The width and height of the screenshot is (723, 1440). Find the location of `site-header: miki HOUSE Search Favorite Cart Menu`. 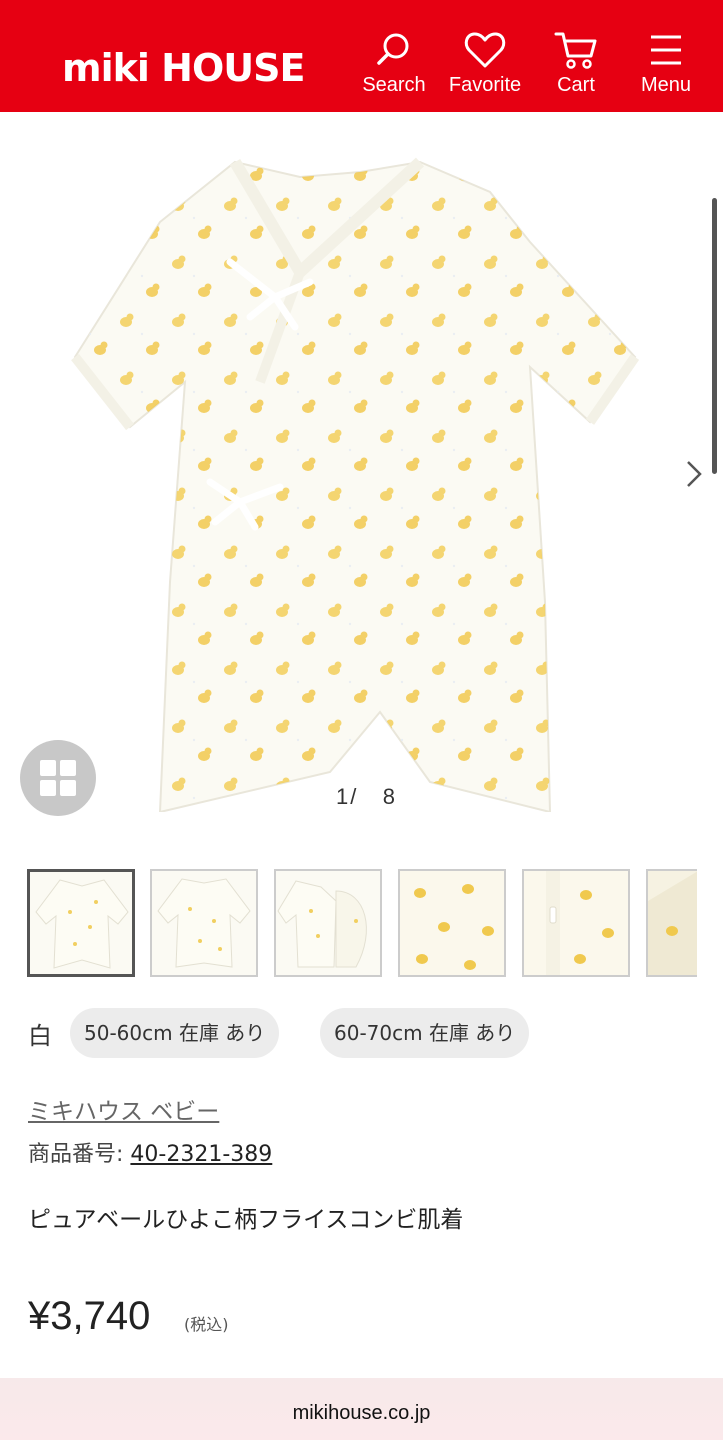

site-header: miki HOUSE Search Favorite Cart Menu is located at coordinates (361, 56).